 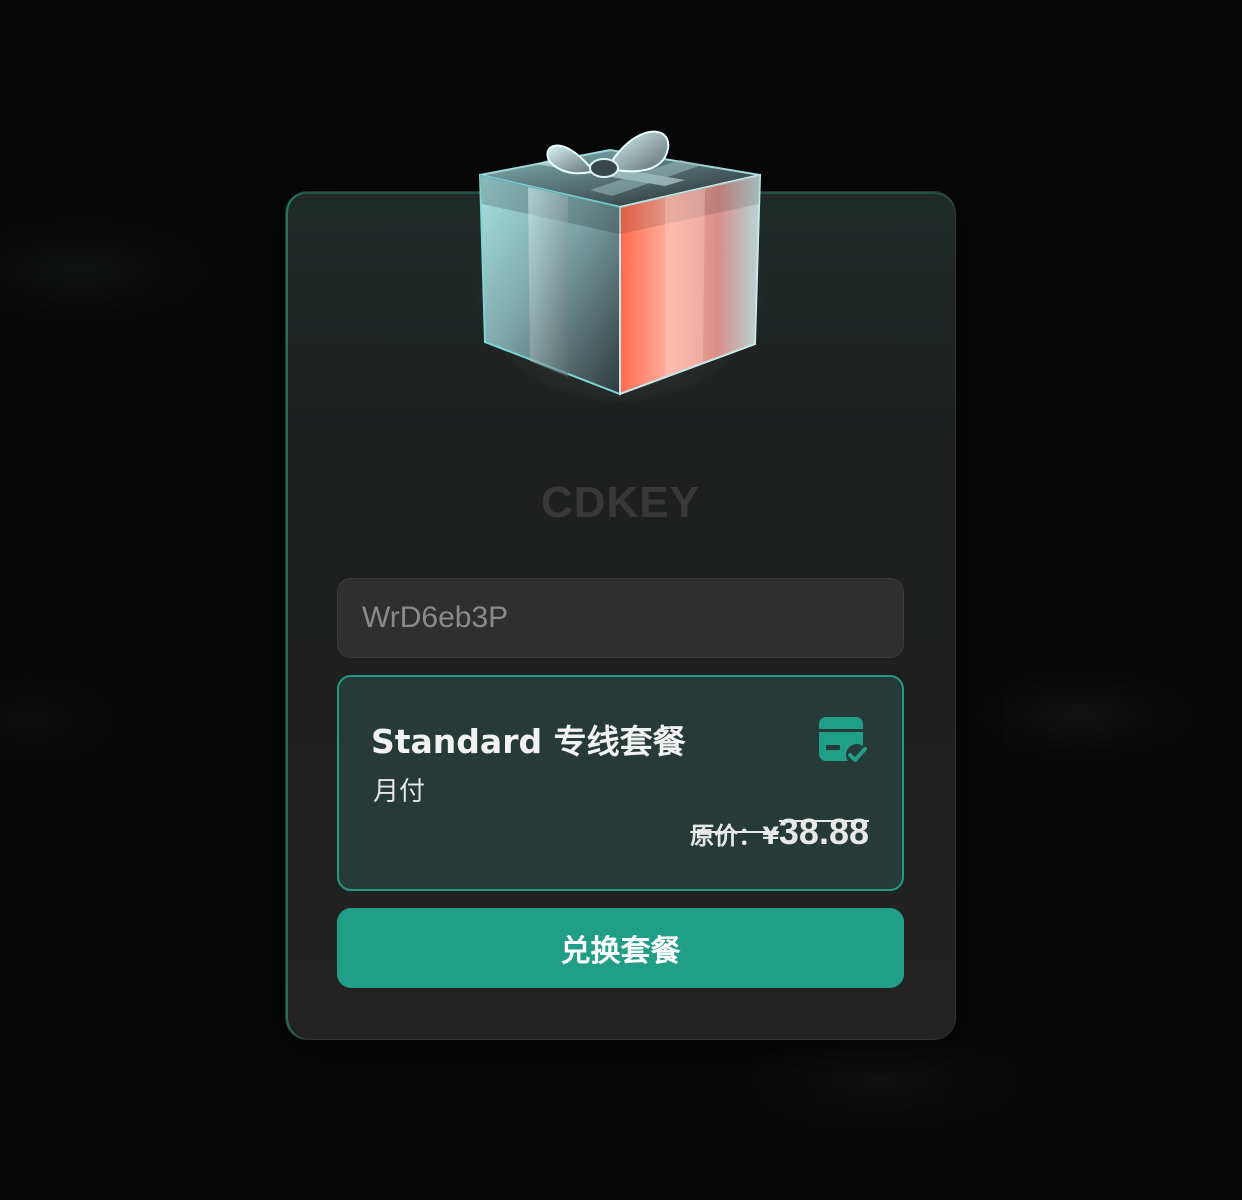 What do you see at coordinates (734, 836) in the screenshot?
I see `original-price-label: 原价：¥` at bounding box center [734, 836].